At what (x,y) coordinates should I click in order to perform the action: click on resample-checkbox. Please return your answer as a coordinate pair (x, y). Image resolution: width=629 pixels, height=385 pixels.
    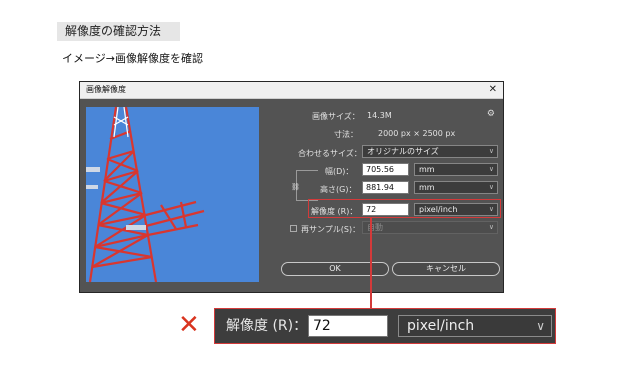
    Looking at the image, I should click on (293, 228).